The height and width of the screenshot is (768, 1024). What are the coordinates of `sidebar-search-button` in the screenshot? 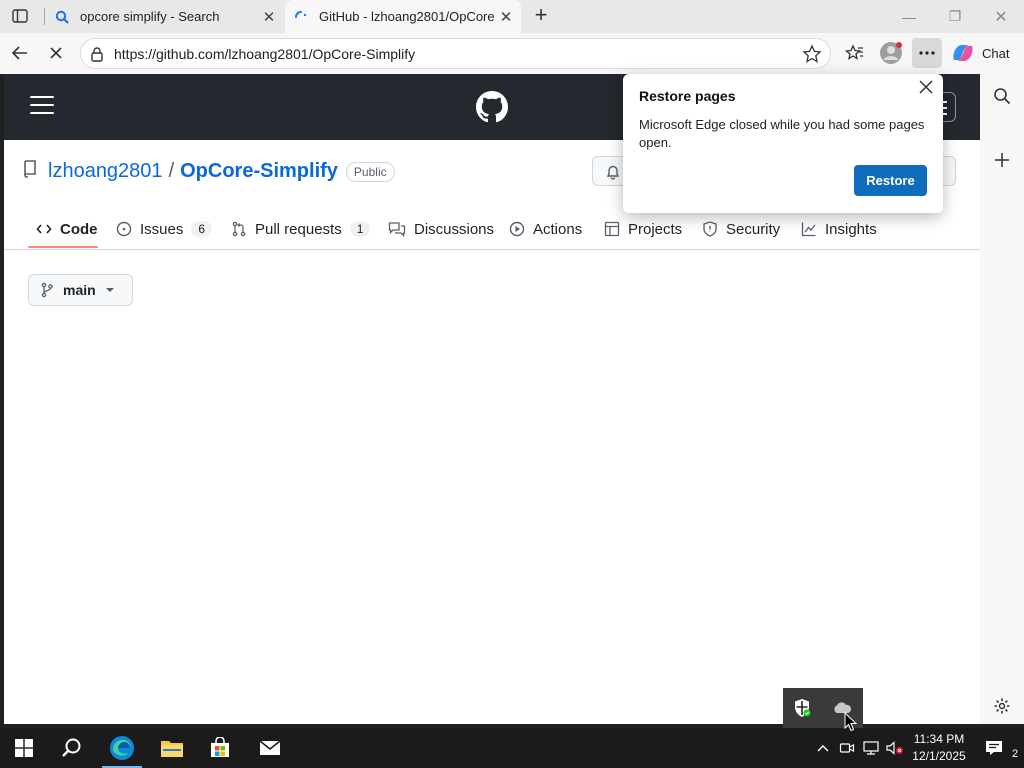 It's located at (1002, 96).